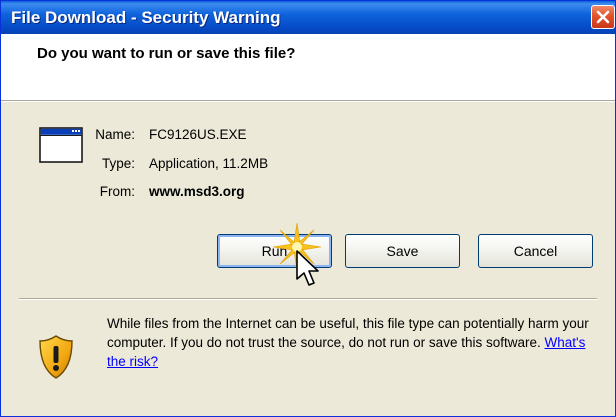  What do you see at coordinates (209, 163) in the screenshot?
I see `type-value: Application, 11.2MB` at bounding box center [209, 163].